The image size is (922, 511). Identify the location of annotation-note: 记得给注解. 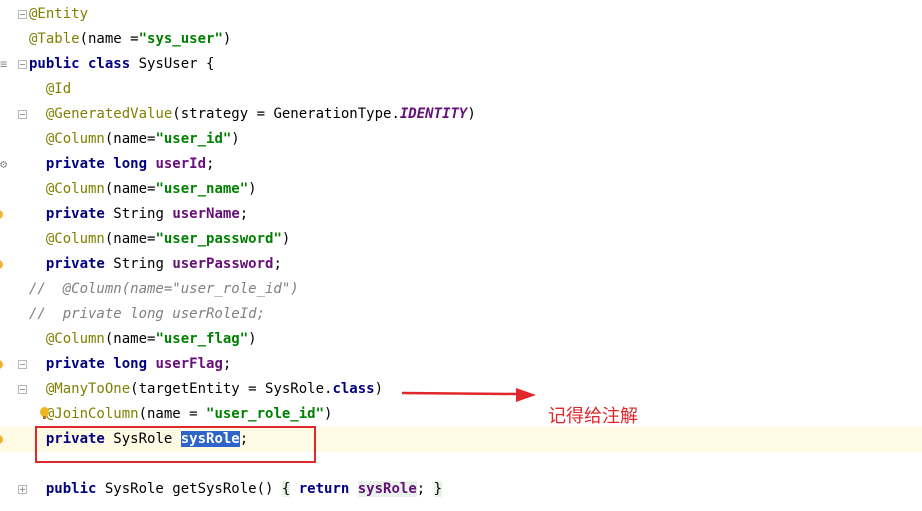
(593, 416).